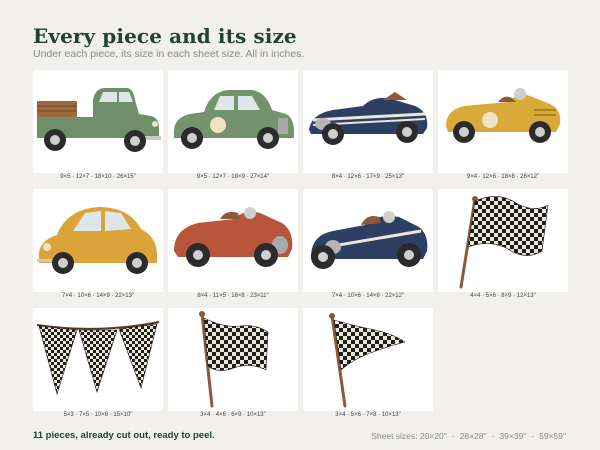  Describe the element at coordinates (368, 118) in the screenshot. I see `blue-roadster-illustration` at that location.